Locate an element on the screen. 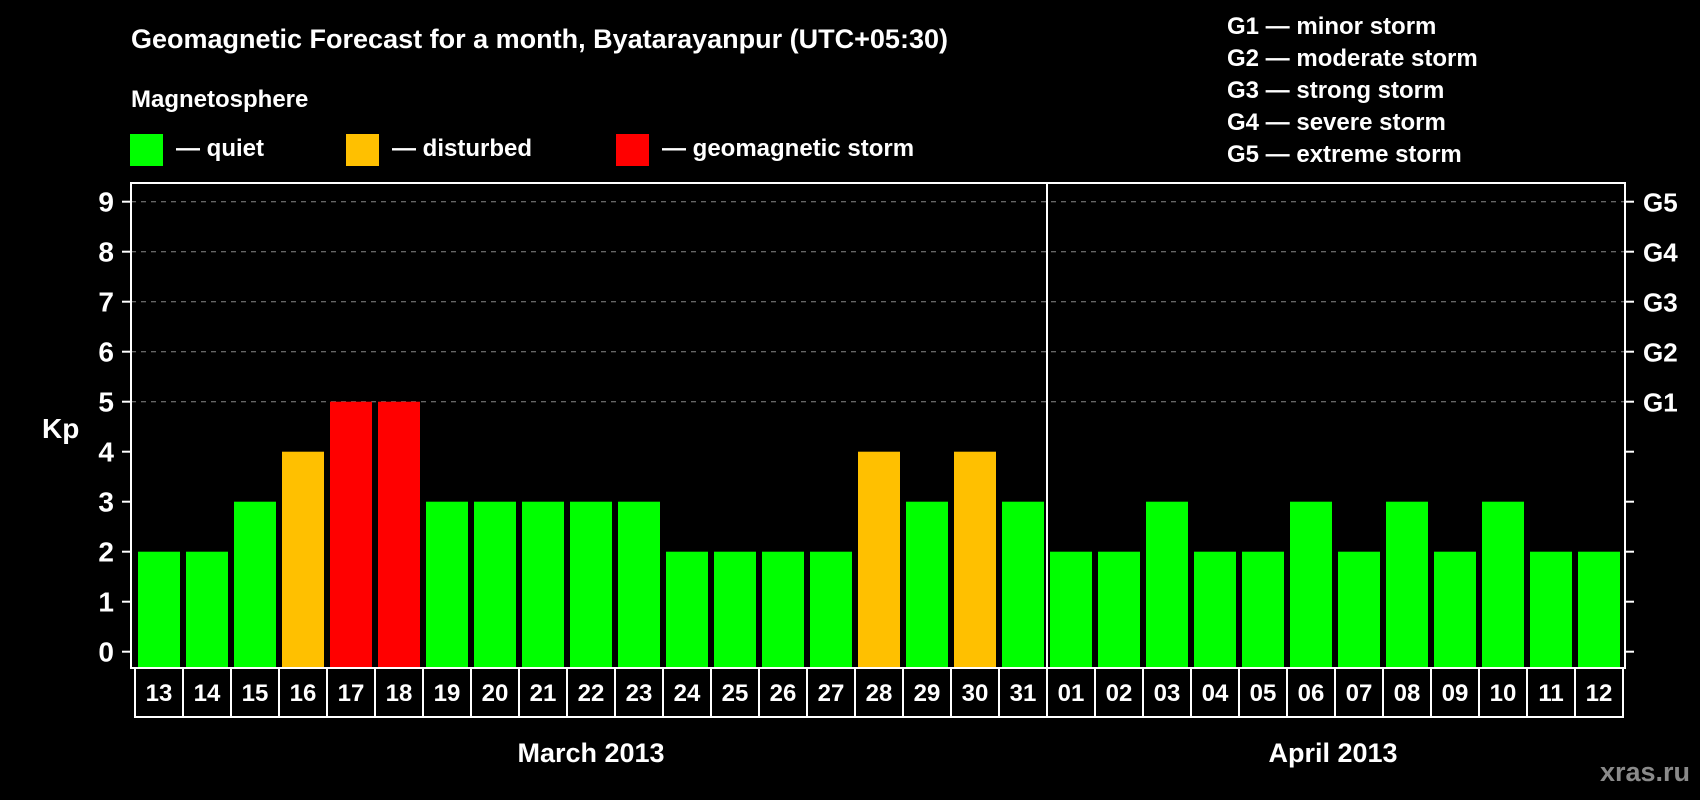 This screenshot has height=800, width=1700. x-tick-label: 24 is located at coordinates (687, 693).